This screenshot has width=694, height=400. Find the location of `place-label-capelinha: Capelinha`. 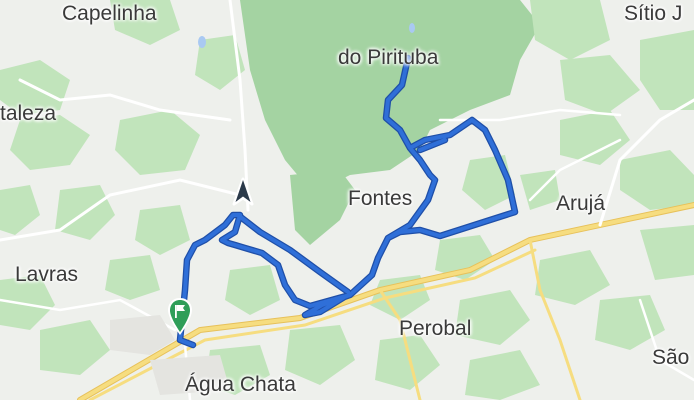

place-label-capelinha: Capelinha is located at coordinates (109, 13).